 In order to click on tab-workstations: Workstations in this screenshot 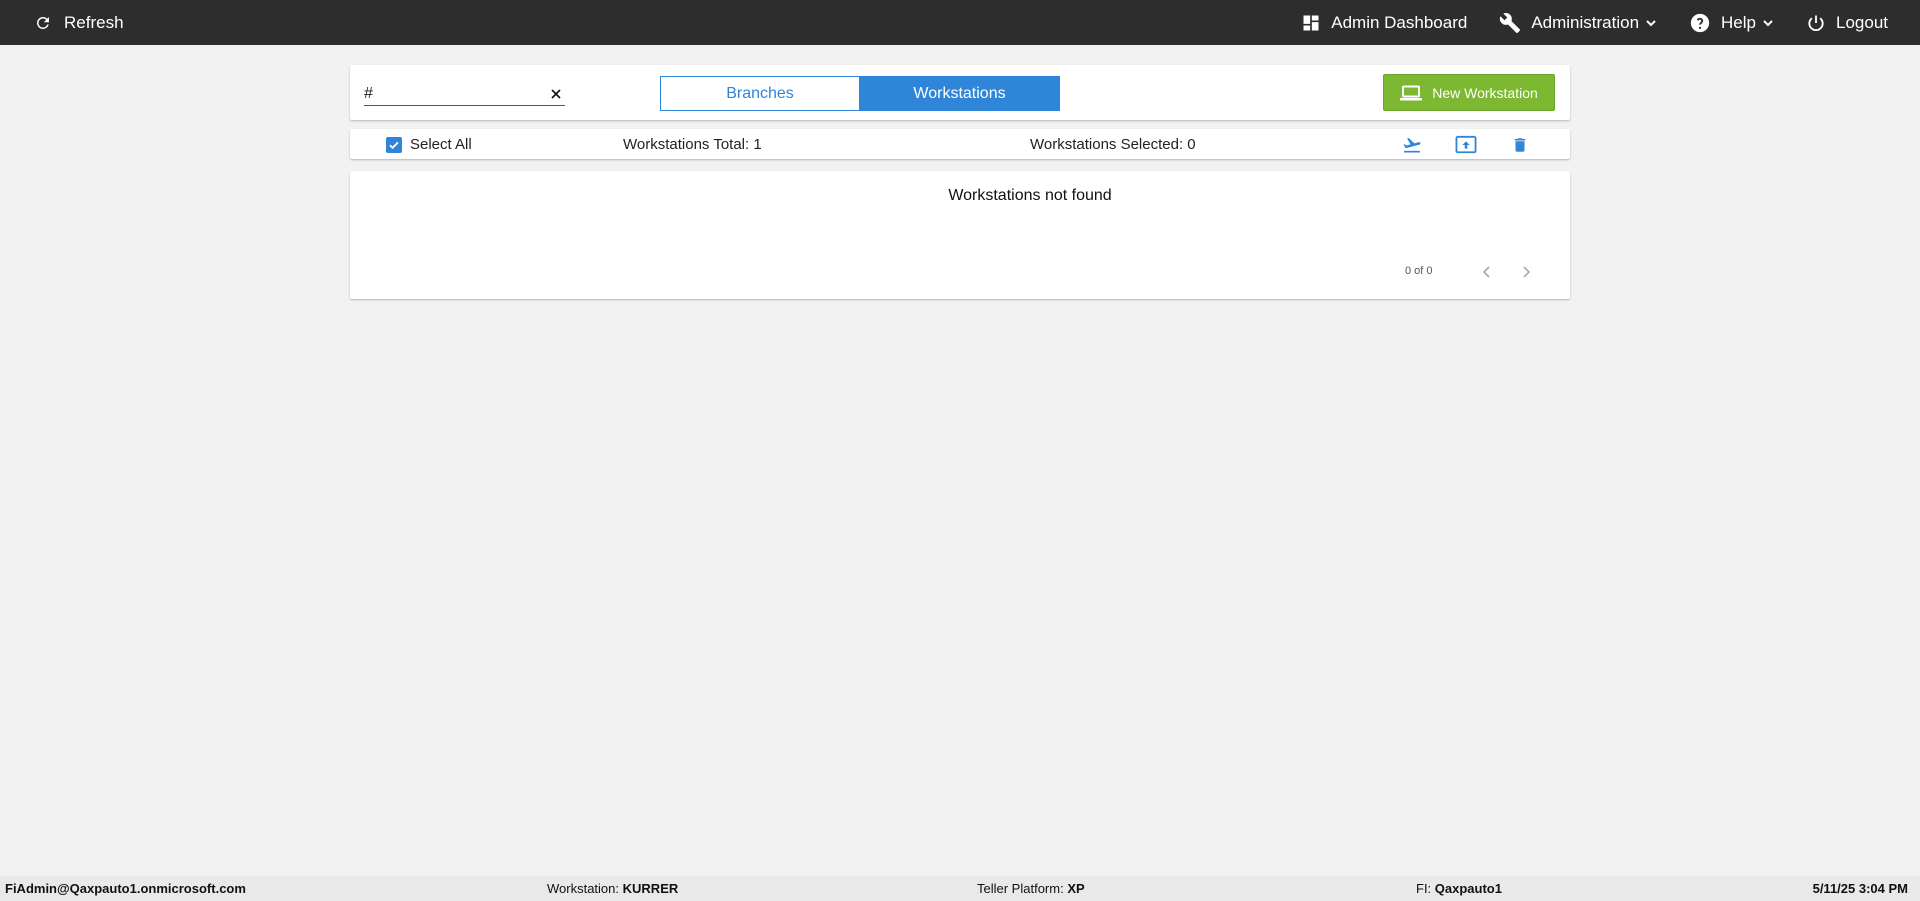, I will do `click(960, 93)`.